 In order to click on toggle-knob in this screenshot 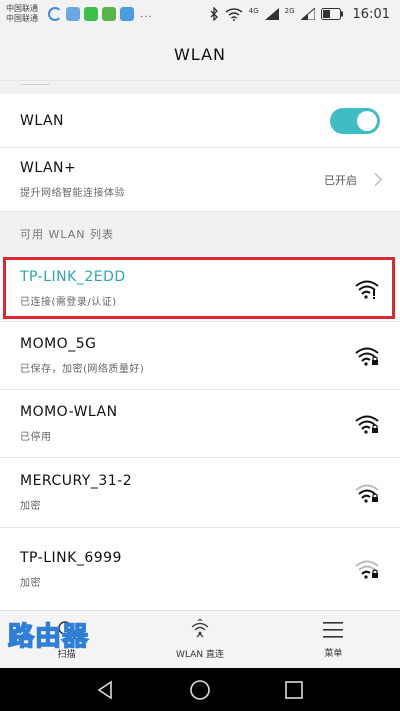, I will do `click(367, 120)`.